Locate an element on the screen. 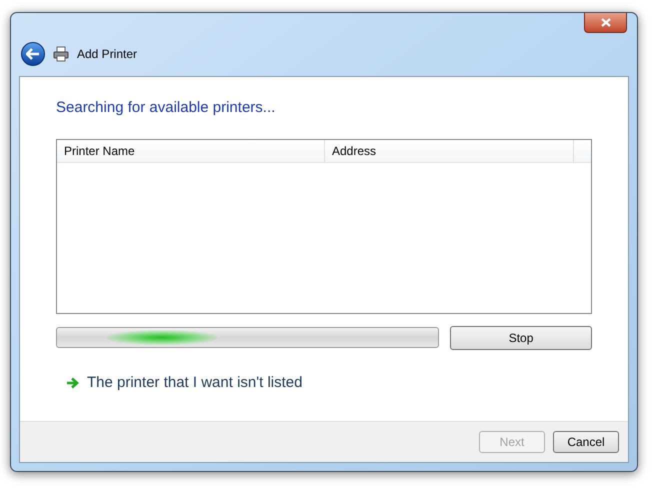 This screenshot has height=489, width=652. back-button is located at coordinates (33, 54).